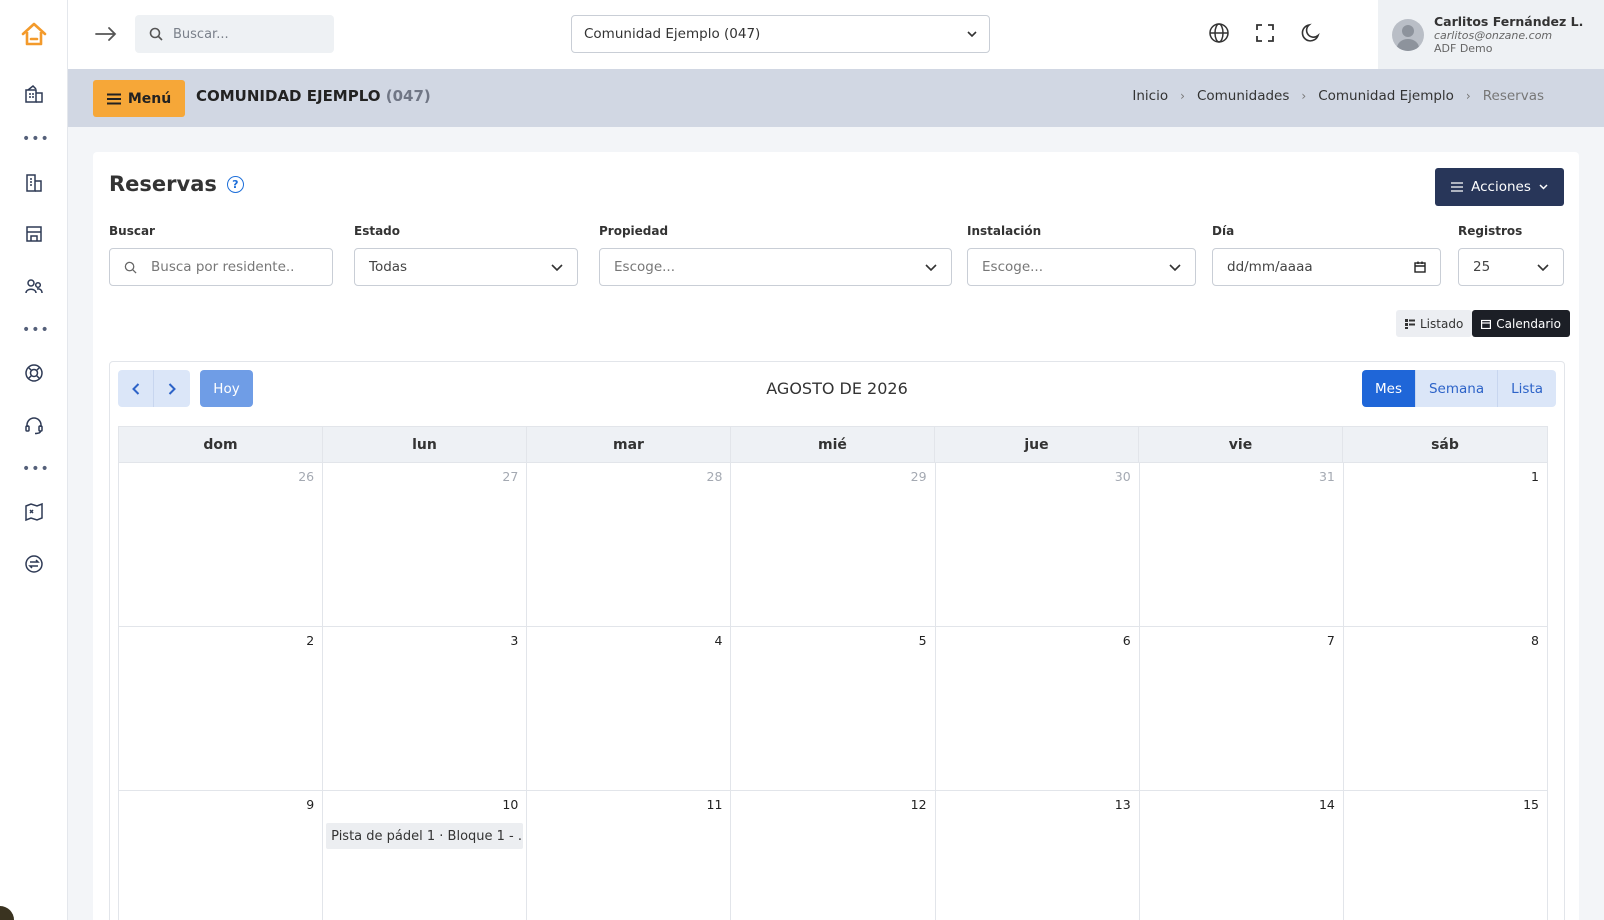 This screenshot has height=920, width=1604. What do you see at coordinates (221, 709) in the screenshot?
I see `day-cell: 2` at bounding box center [221, 709].